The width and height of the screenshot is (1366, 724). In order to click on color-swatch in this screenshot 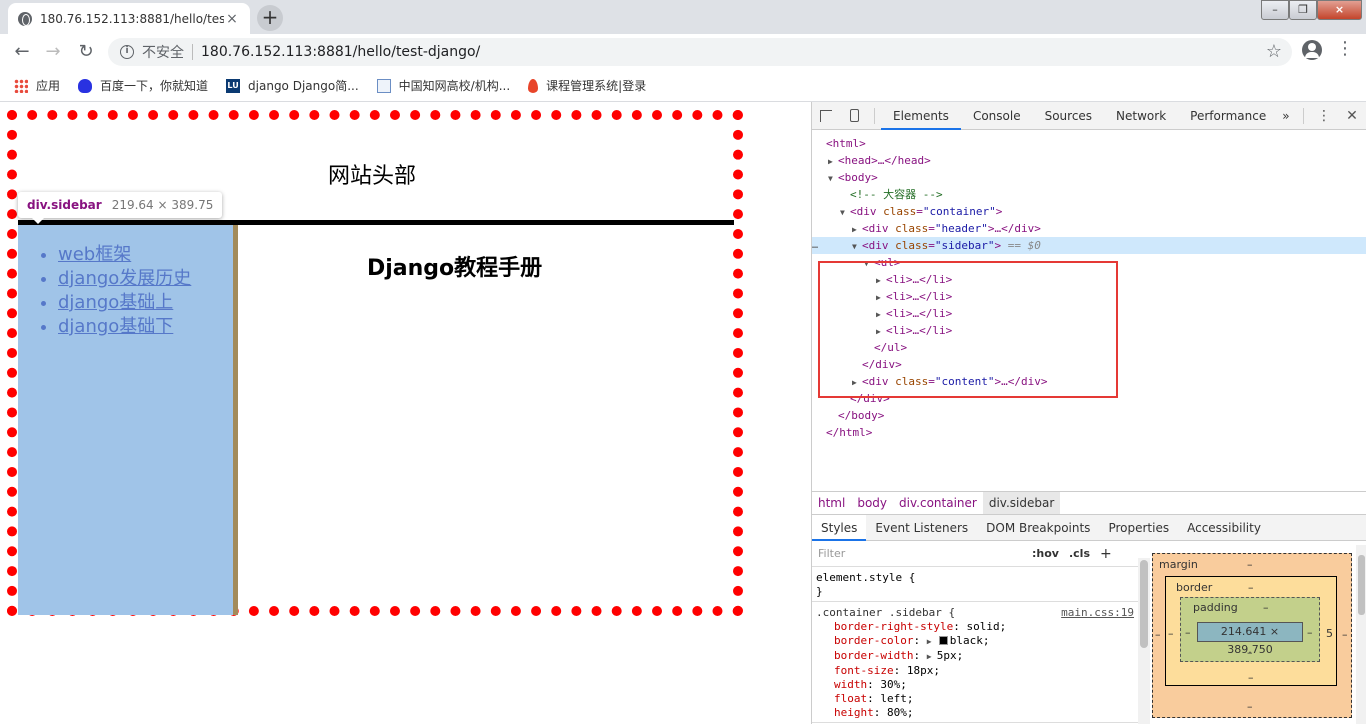, I will do `click(943, 640)`.